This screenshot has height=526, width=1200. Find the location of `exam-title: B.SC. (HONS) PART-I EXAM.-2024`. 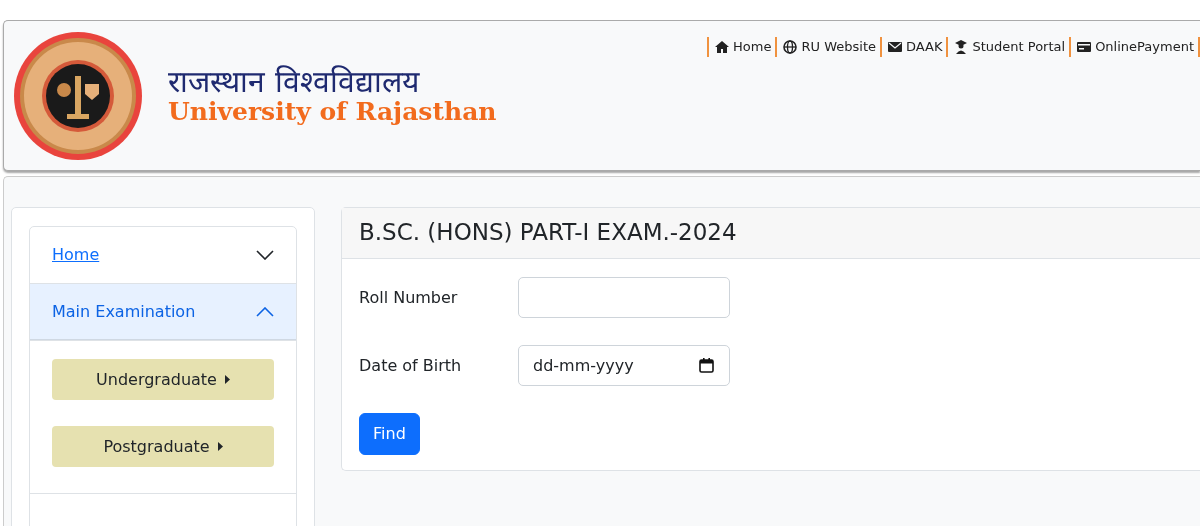

exam-title: B.SC. (HONS) PART-I EXAM.-2024 is located at coordinates (548, 233).